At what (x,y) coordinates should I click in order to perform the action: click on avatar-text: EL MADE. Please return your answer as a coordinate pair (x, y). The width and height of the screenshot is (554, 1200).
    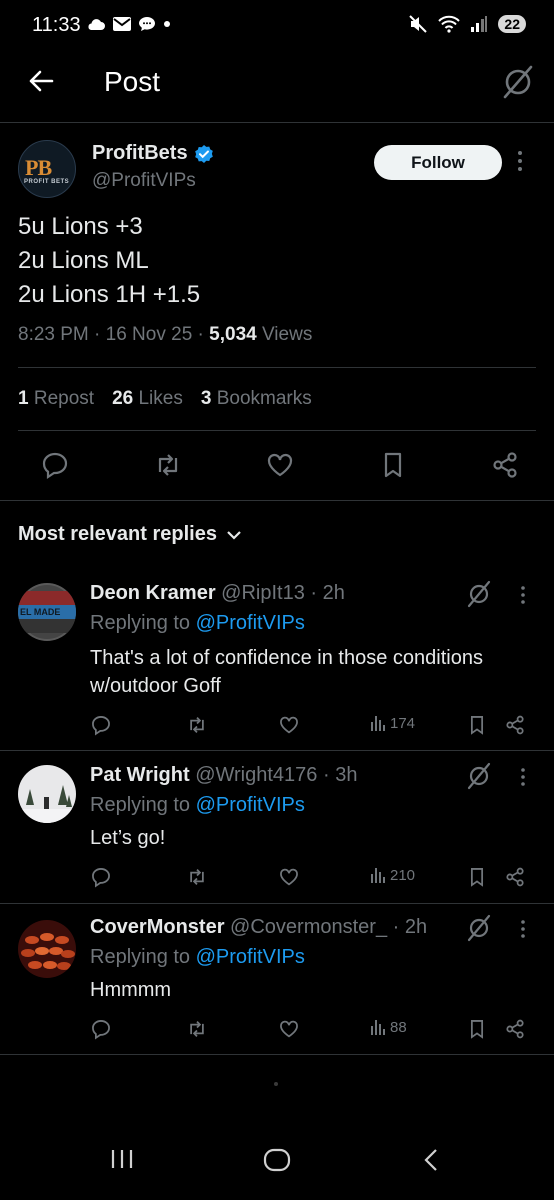
    Looking at the image, I should click on (40, 612).